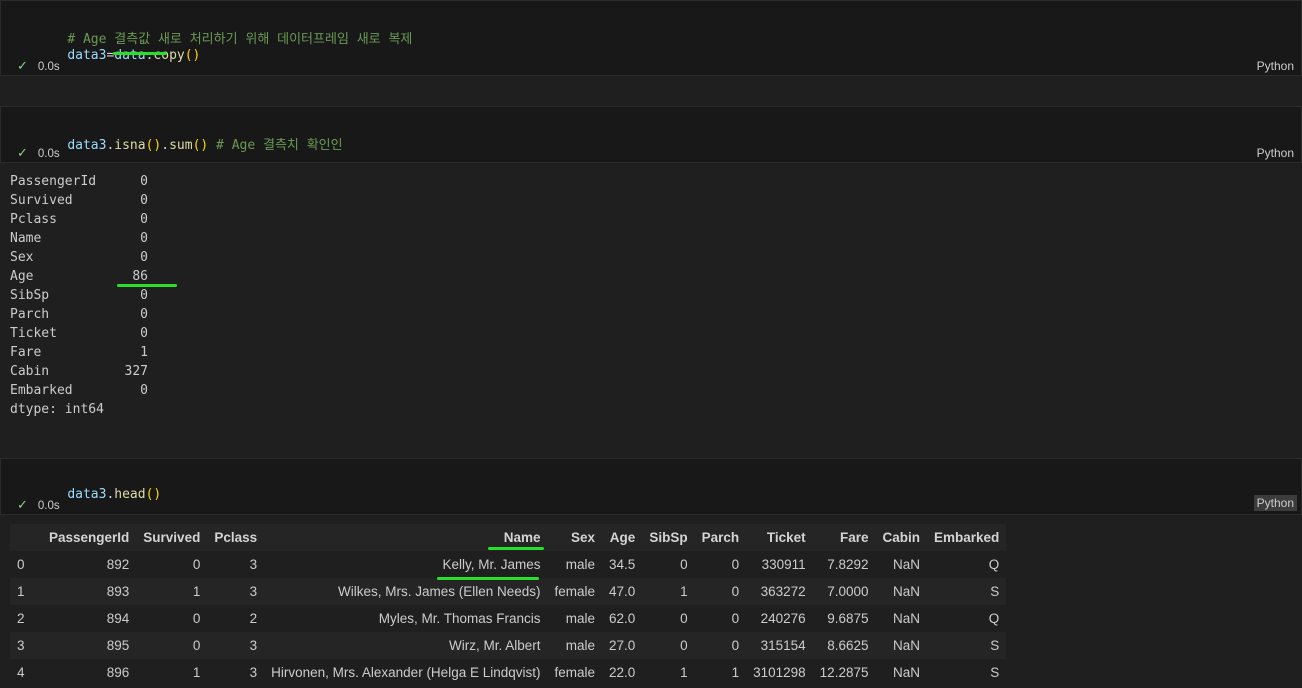  I want to click on series-index: PassengerId, so click(53, 181).